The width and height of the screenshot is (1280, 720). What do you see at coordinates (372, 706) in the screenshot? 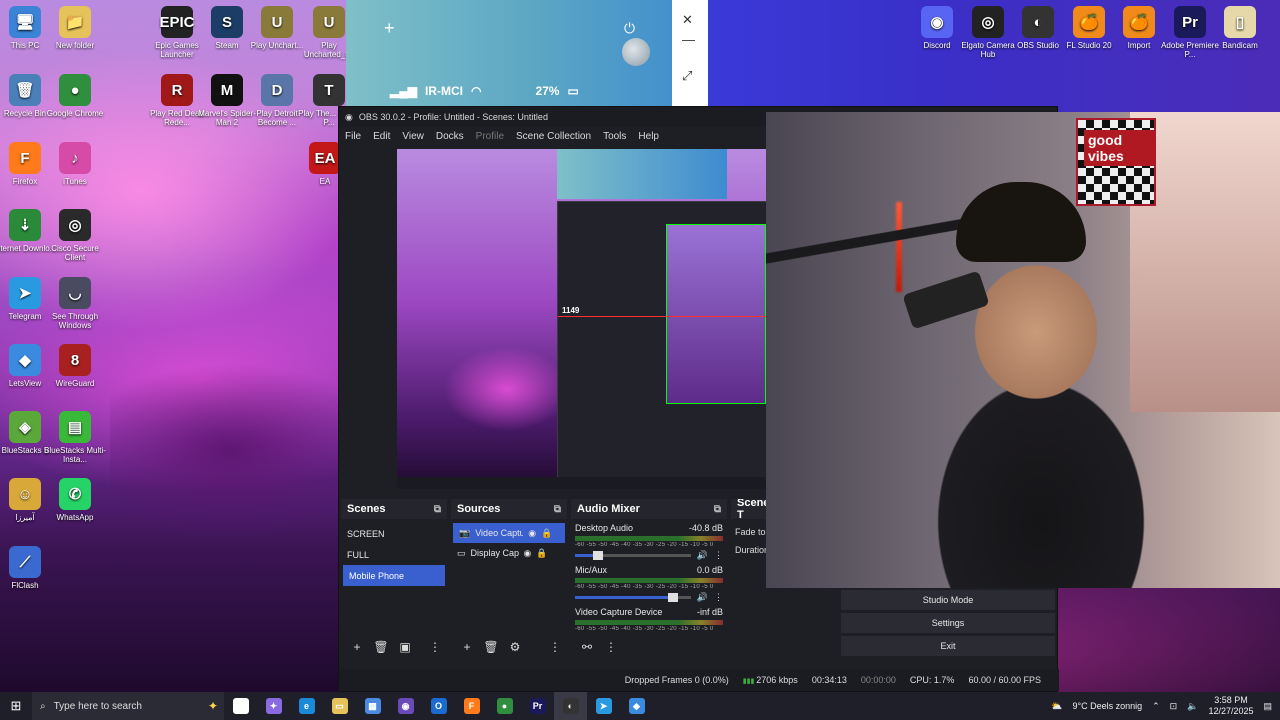
I see `taskbar-calendar: ▦` at bounding box center [372, 706].